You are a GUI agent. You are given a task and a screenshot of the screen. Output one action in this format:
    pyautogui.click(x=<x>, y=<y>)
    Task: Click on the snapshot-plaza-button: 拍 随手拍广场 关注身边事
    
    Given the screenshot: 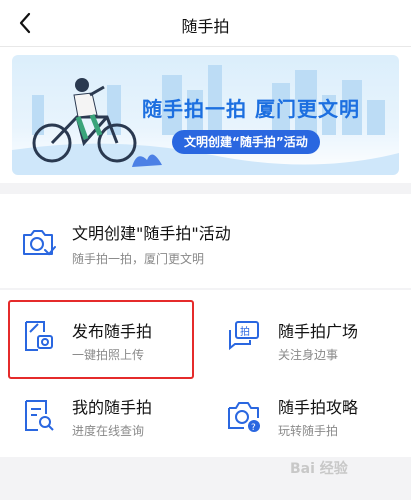 What is the action you would take?
    pyautogui.click(x=308, y=332)
    